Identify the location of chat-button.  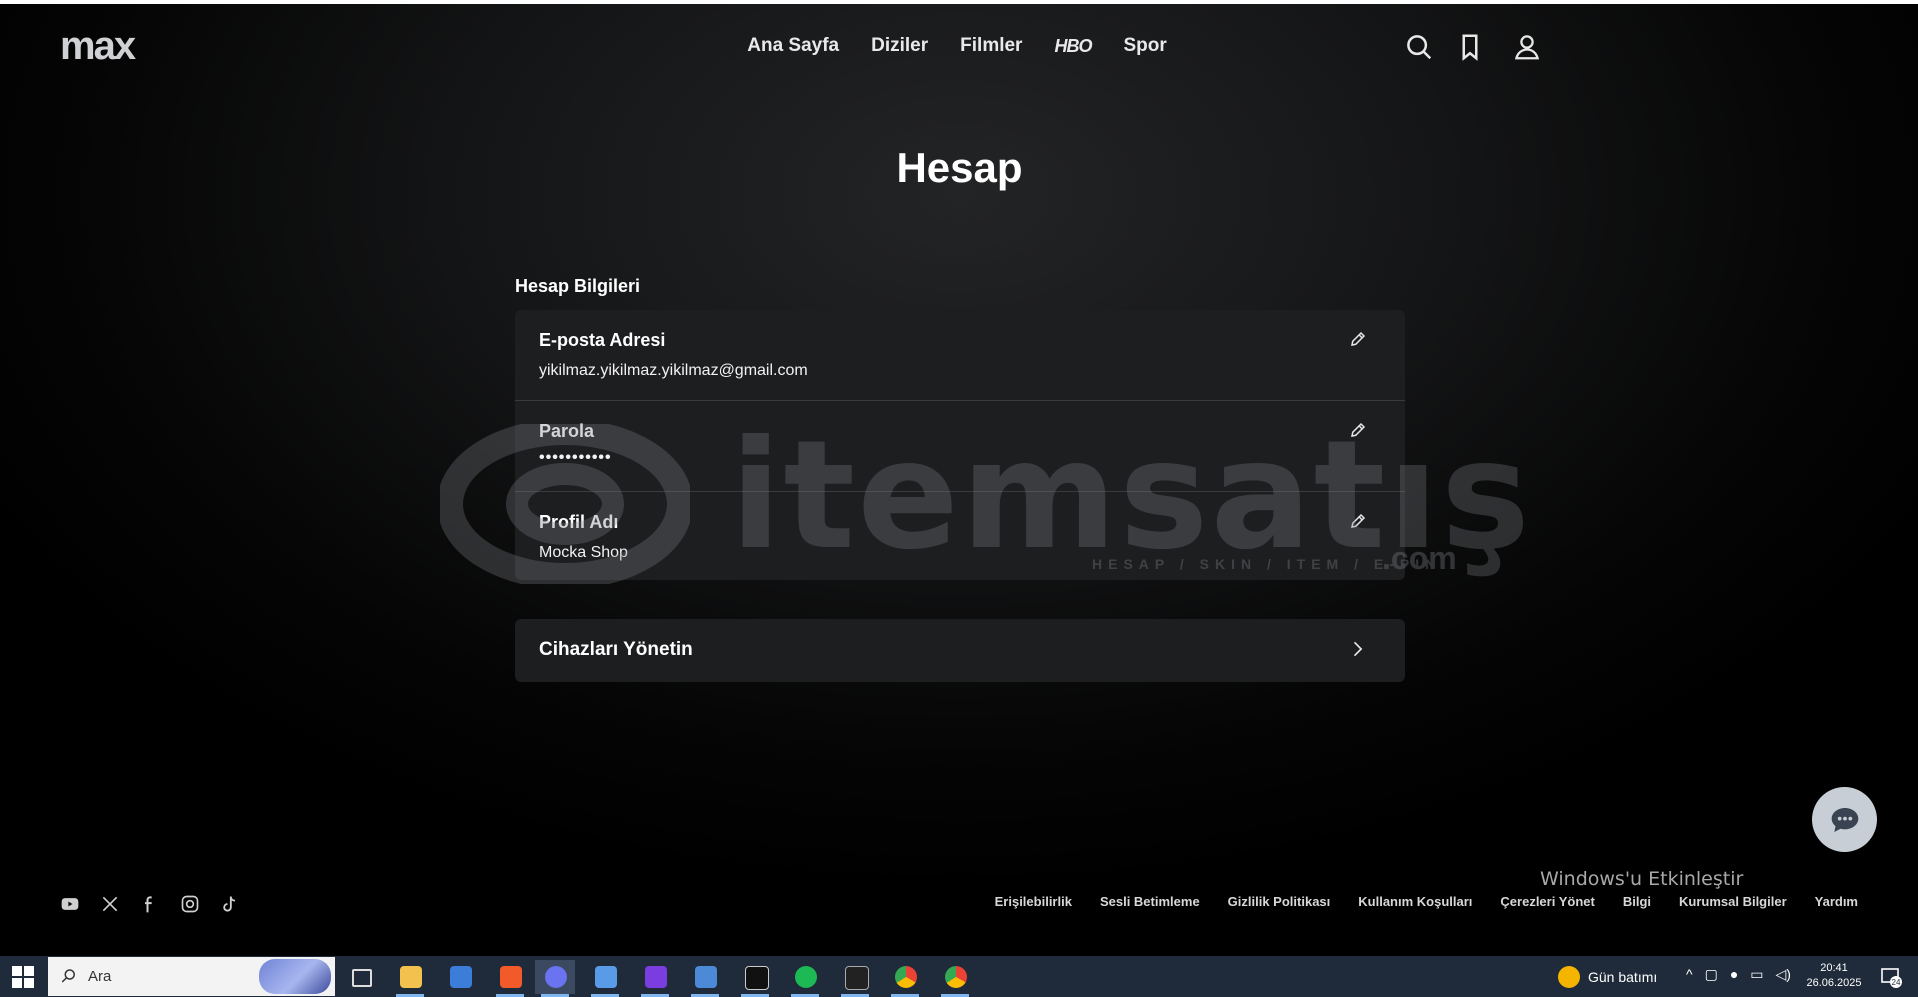
(1844, 819).